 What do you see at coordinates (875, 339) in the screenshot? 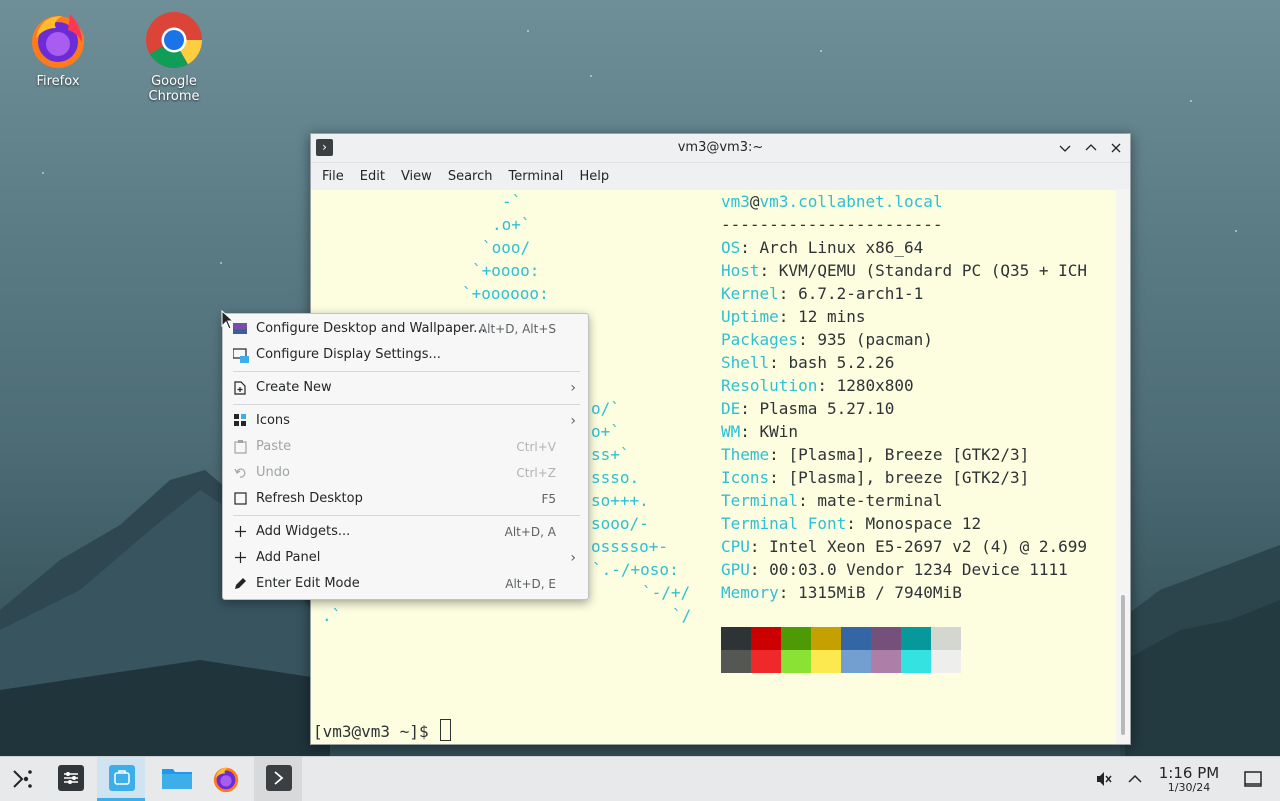
I see `info-value: 935 (pacman)` at bounding box center [875, 339].